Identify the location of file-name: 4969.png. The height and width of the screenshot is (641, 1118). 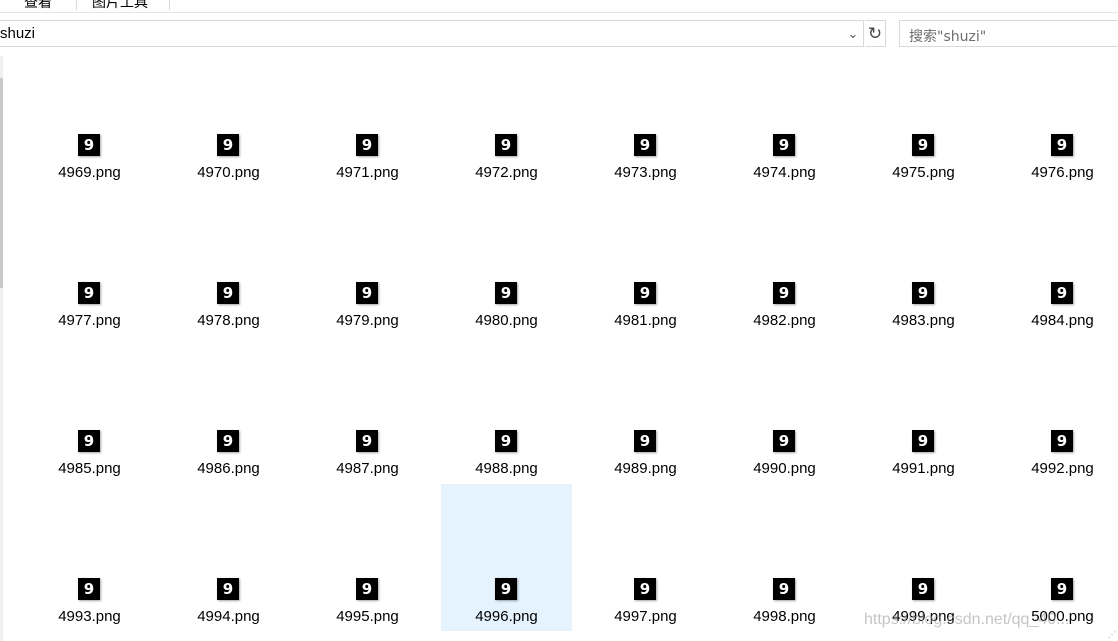
(89, 172).